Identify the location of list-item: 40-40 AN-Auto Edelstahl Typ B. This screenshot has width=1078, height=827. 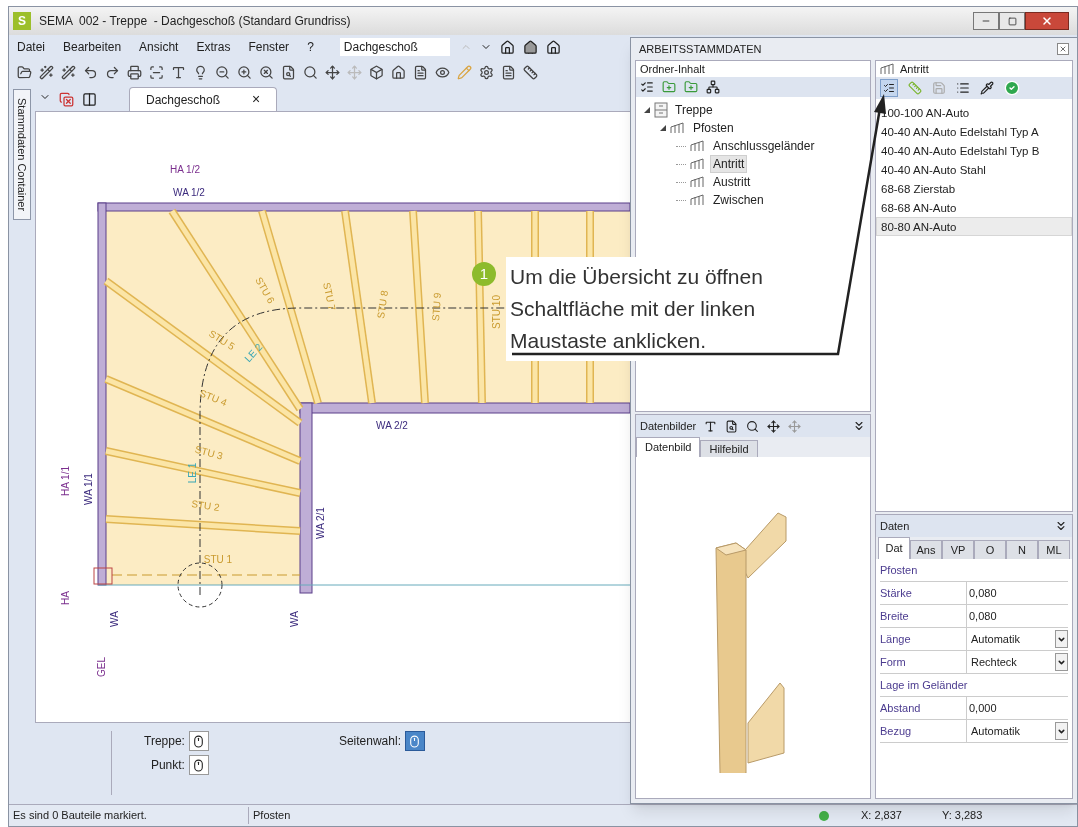
(974, 150).